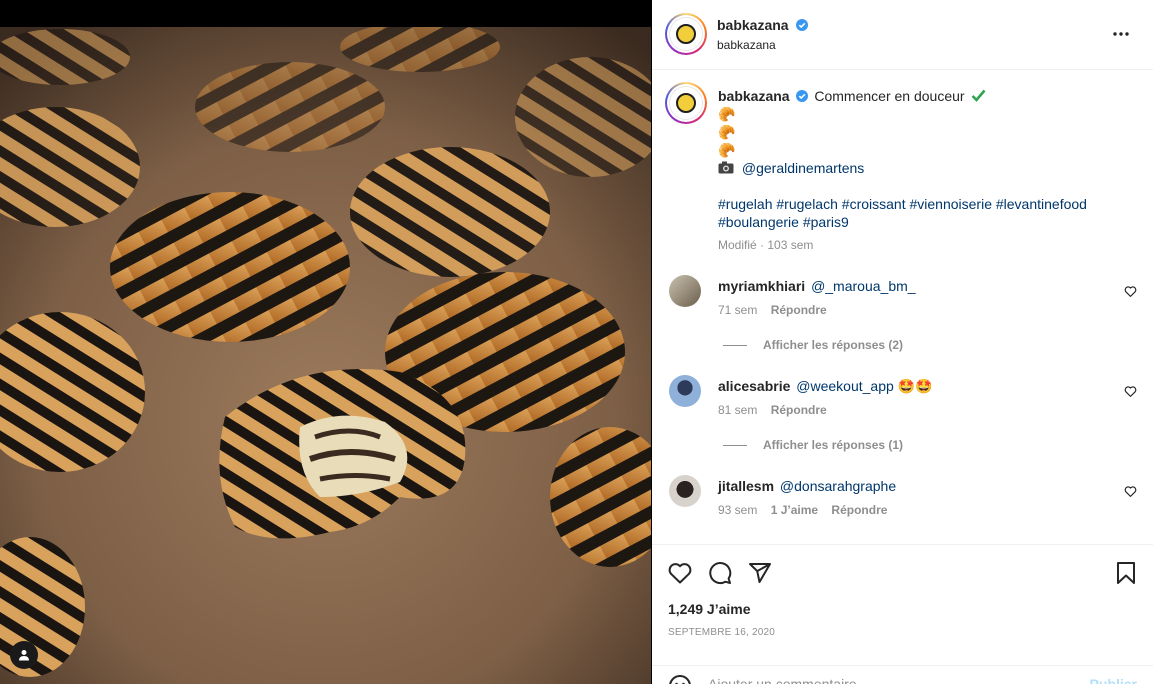 The width and height of the screenshot is (1153, 684). What do you see at coordinates (727, 132) in the screenshot?
I see `caption-emoji-2: 🥐` at bounding box center [727, 132].